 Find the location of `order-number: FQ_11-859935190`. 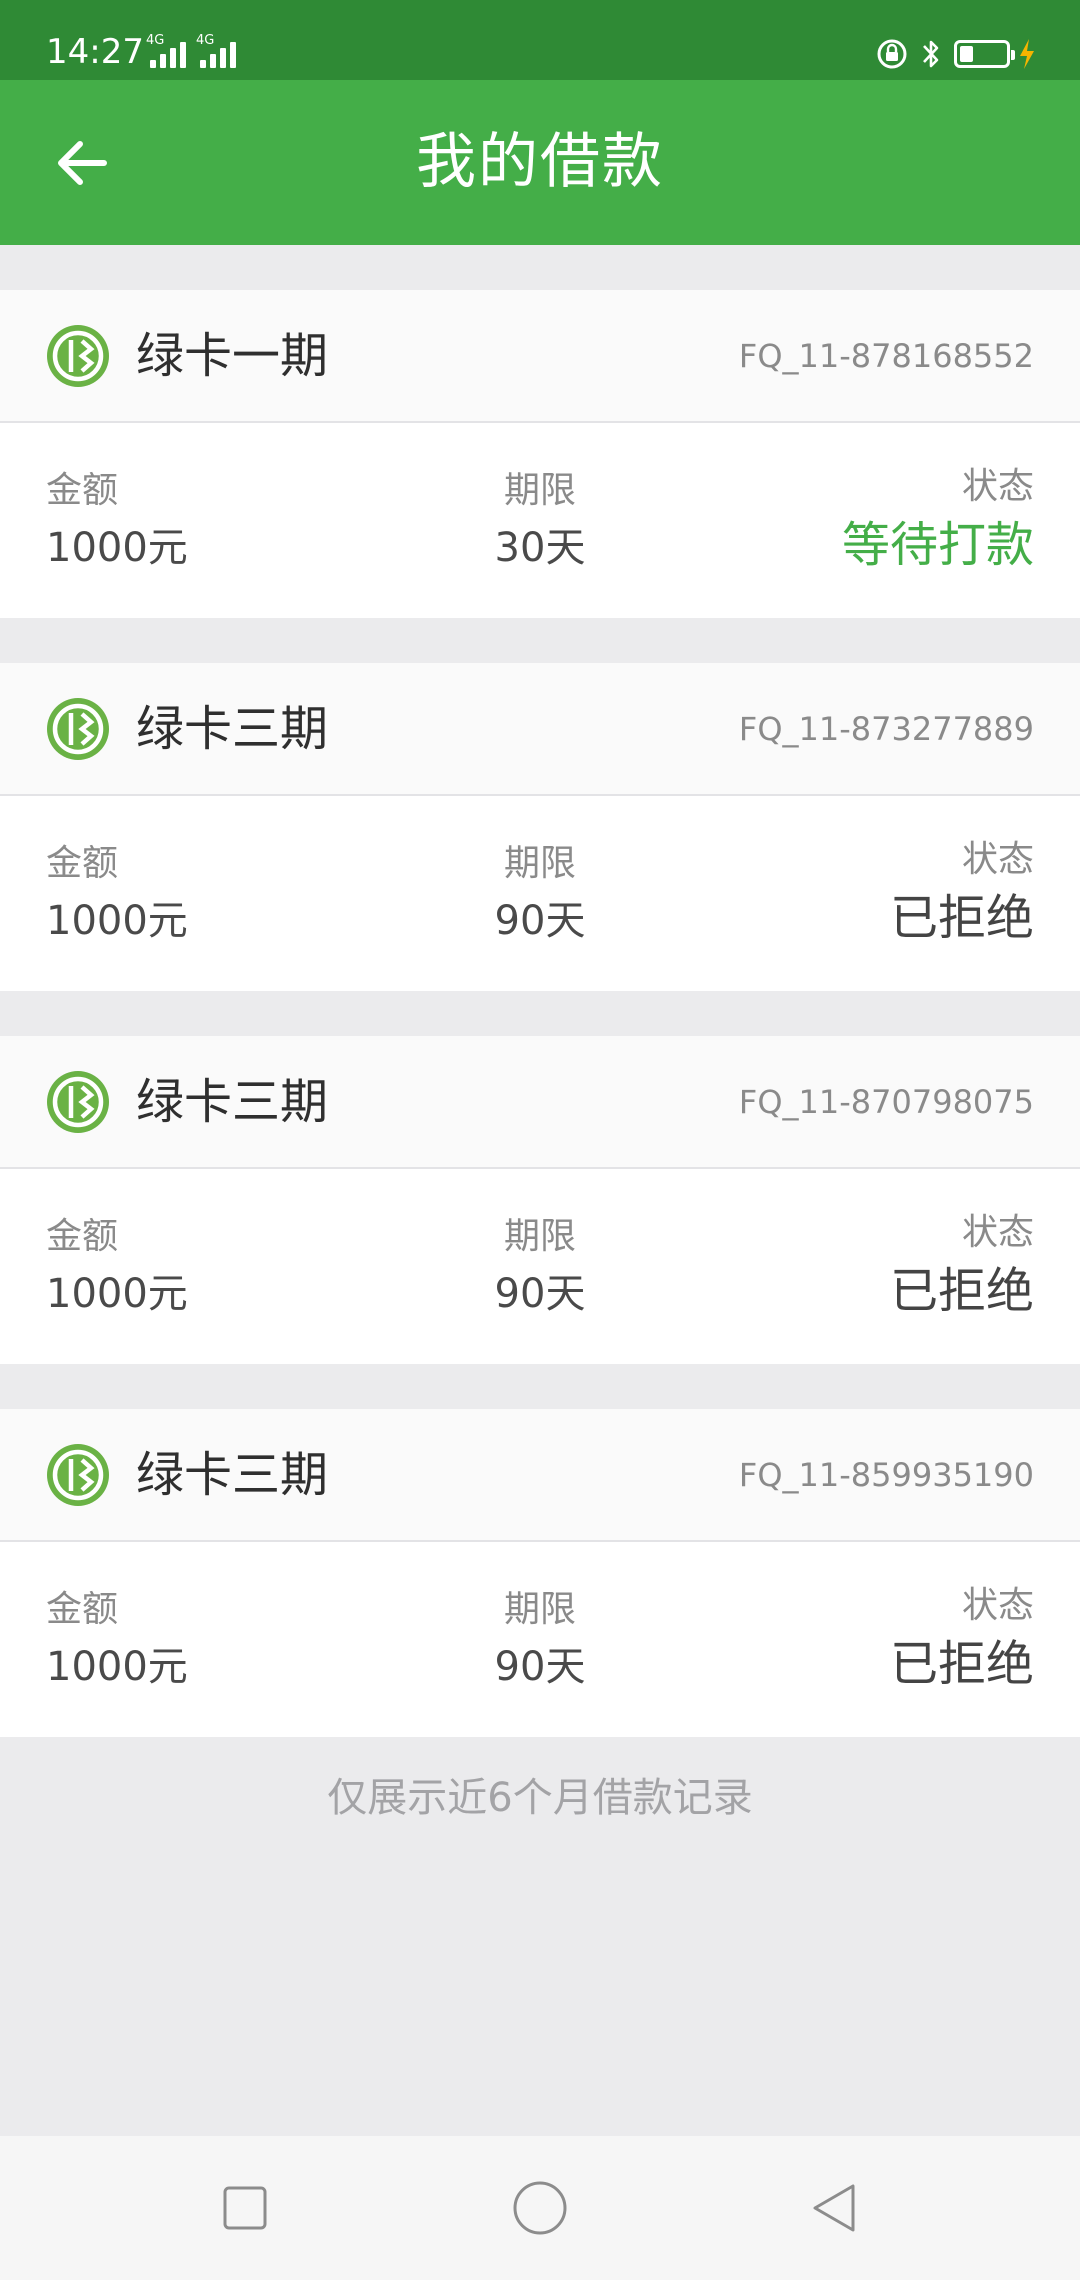

order-number: FQ_11-859935190 is located at coordinates (886, 1475).